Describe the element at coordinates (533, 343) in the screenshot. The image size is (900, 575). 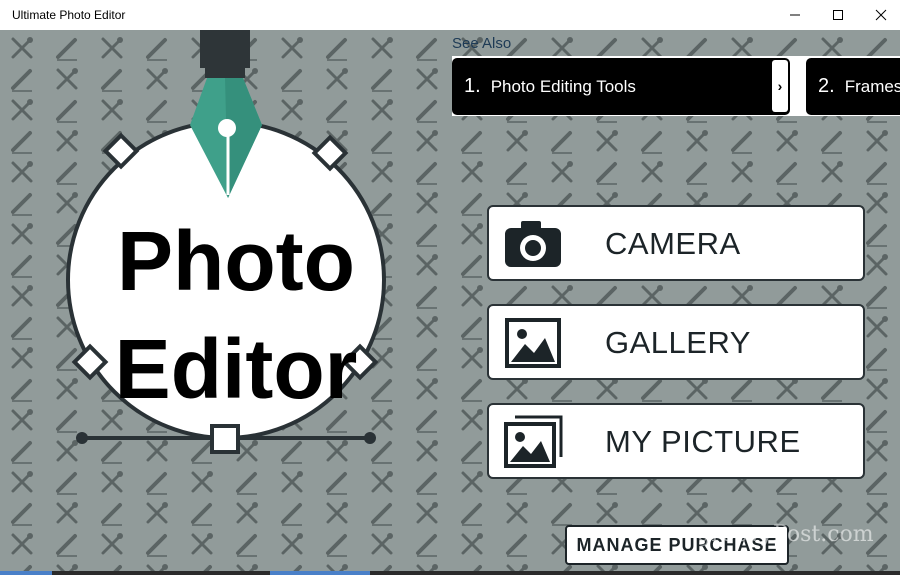
I see `image-icon` at that location.